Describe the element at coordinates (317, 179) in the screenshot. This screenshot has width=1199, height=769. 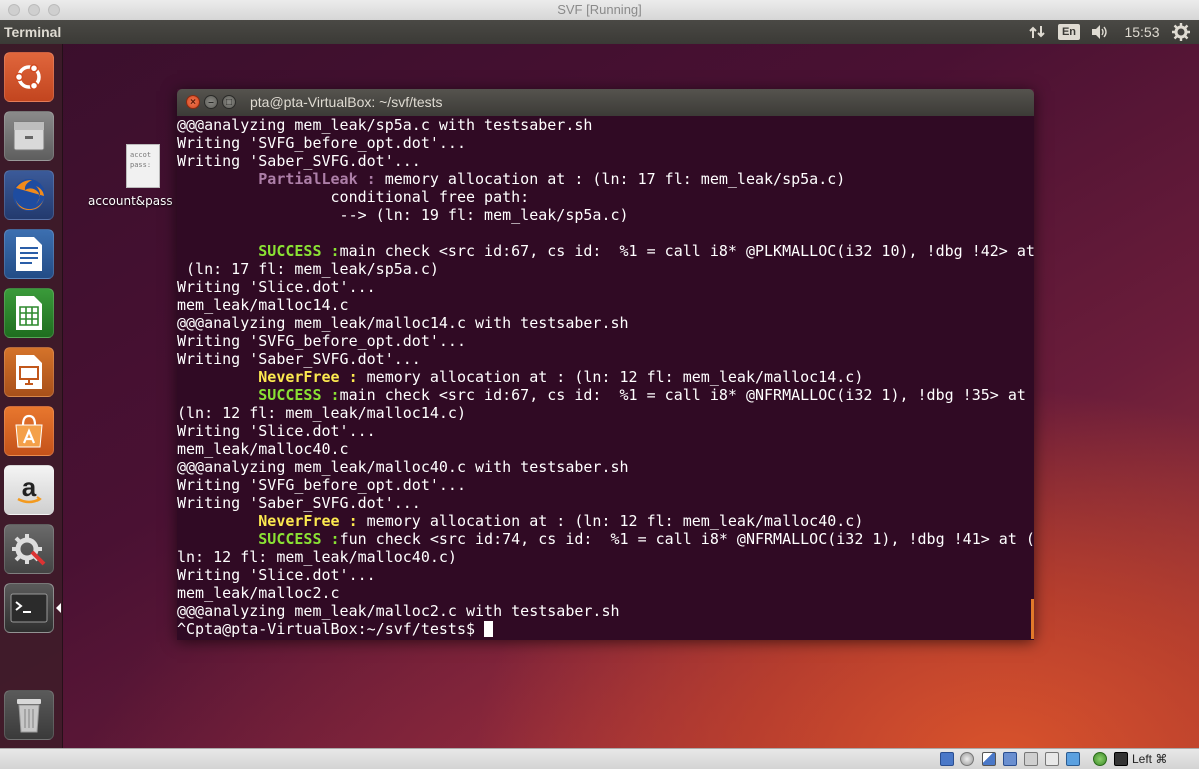
I see `status-label: PartialLeak :` at that location.